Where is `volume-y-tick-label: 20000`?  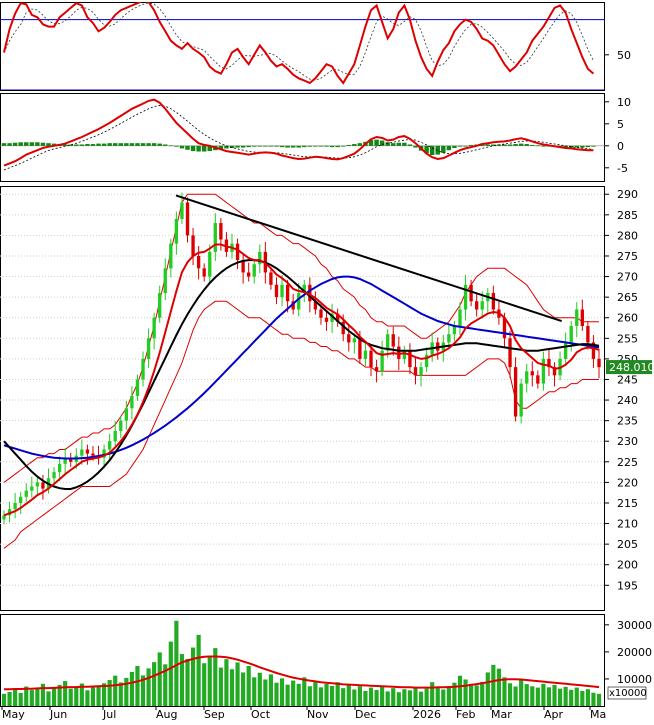
volume-y-tick-label: 20000 is located at coordinates (634, 652).